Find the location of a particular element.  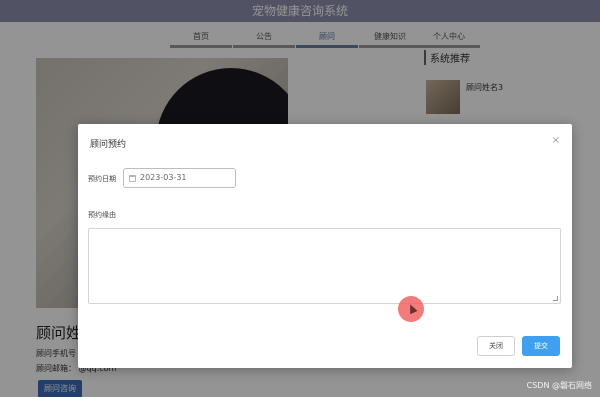

date-label: 预约日期 is located at coordinates (102, 179).